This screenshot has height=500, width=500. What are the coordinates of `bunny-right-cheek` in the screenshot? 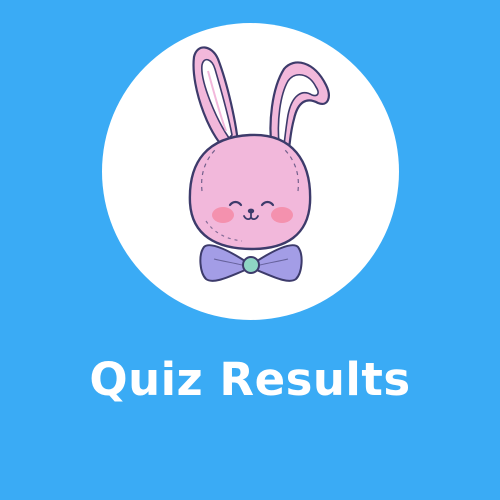 It's located at (282, 215).